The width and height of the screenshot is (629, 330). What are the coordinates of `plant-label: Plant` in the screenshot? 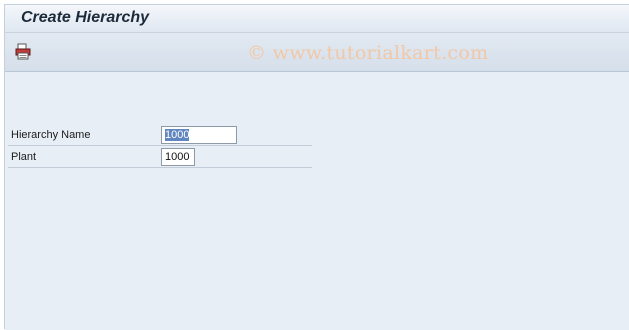 It's located at (24, 157).